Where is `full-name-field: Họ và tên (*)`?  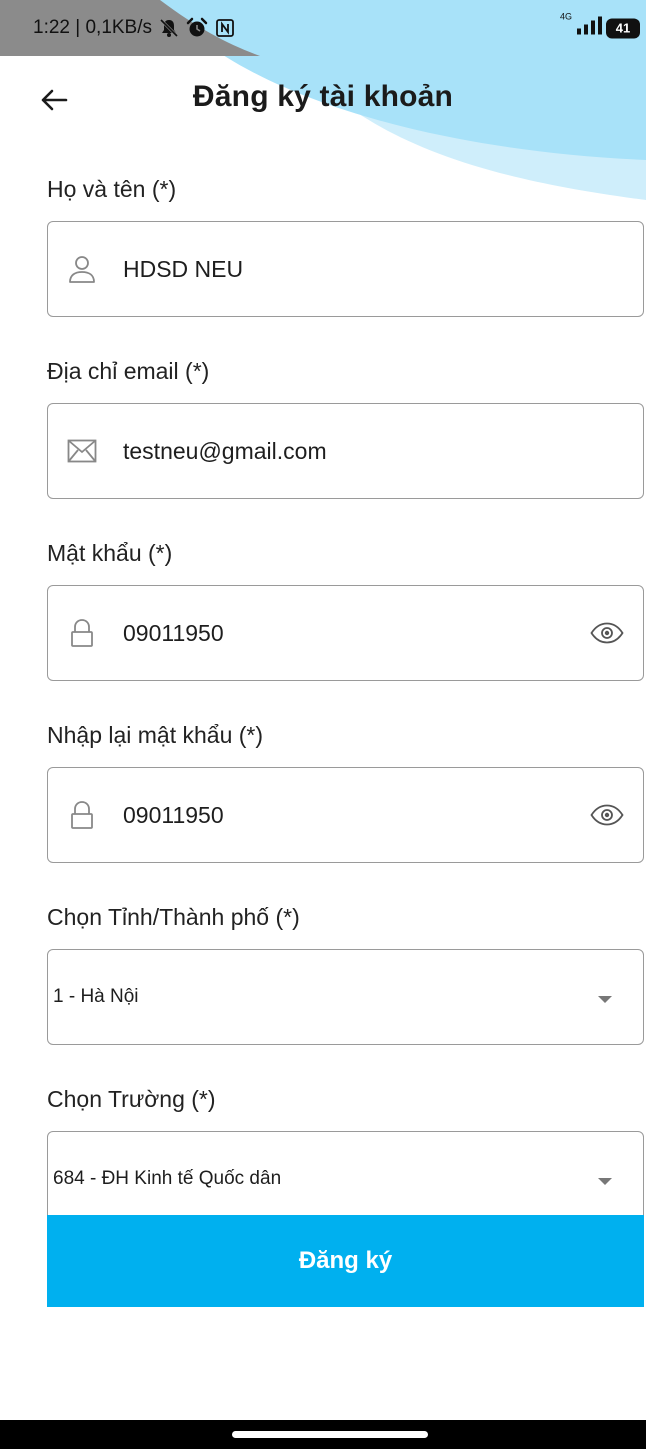
full-name-field: Họ và tên (*) is located at coordinates (345, 244).